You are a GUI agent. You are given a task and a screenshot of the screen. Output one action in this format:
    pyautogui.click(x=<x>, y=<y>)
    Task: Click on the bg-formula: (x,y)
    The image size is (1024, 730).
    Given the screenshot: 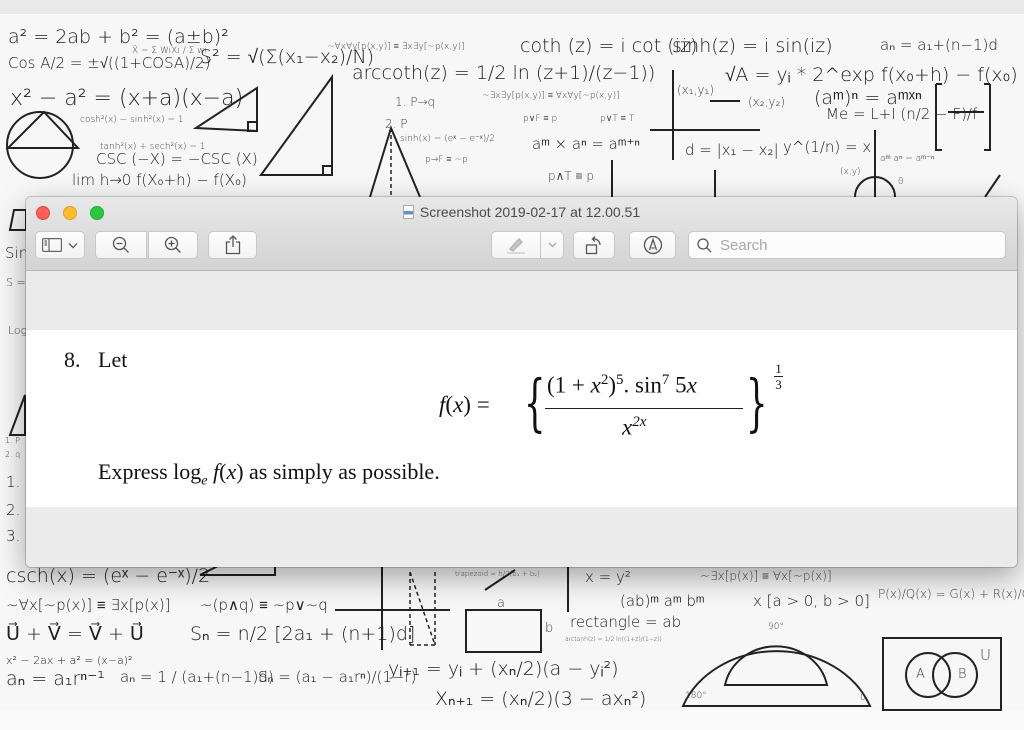 What is the action you would take?
    pyautogui.click(x=850, y=172)
    